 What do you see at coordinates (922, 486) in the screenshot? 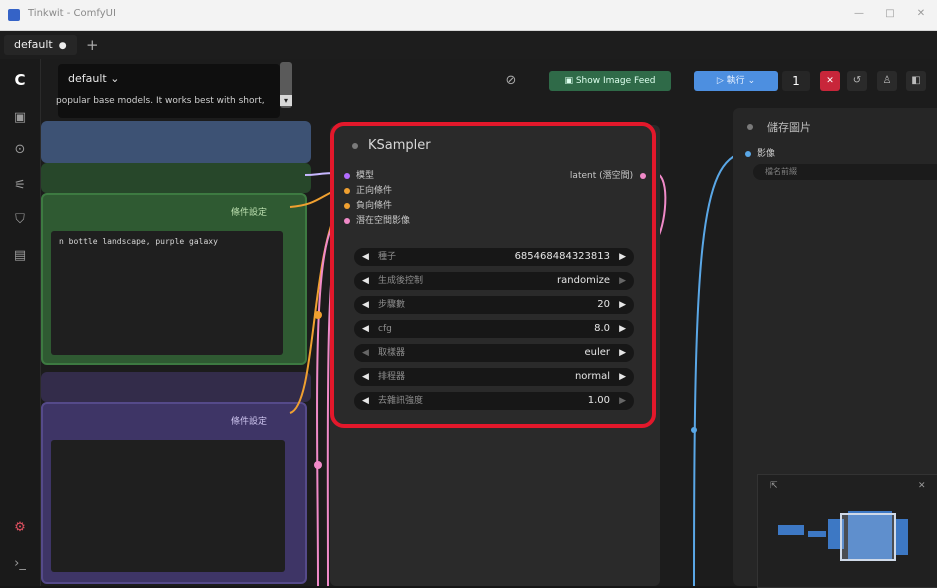
I see `minimap-close-icon: ✕` at bounding box center [922, 486].